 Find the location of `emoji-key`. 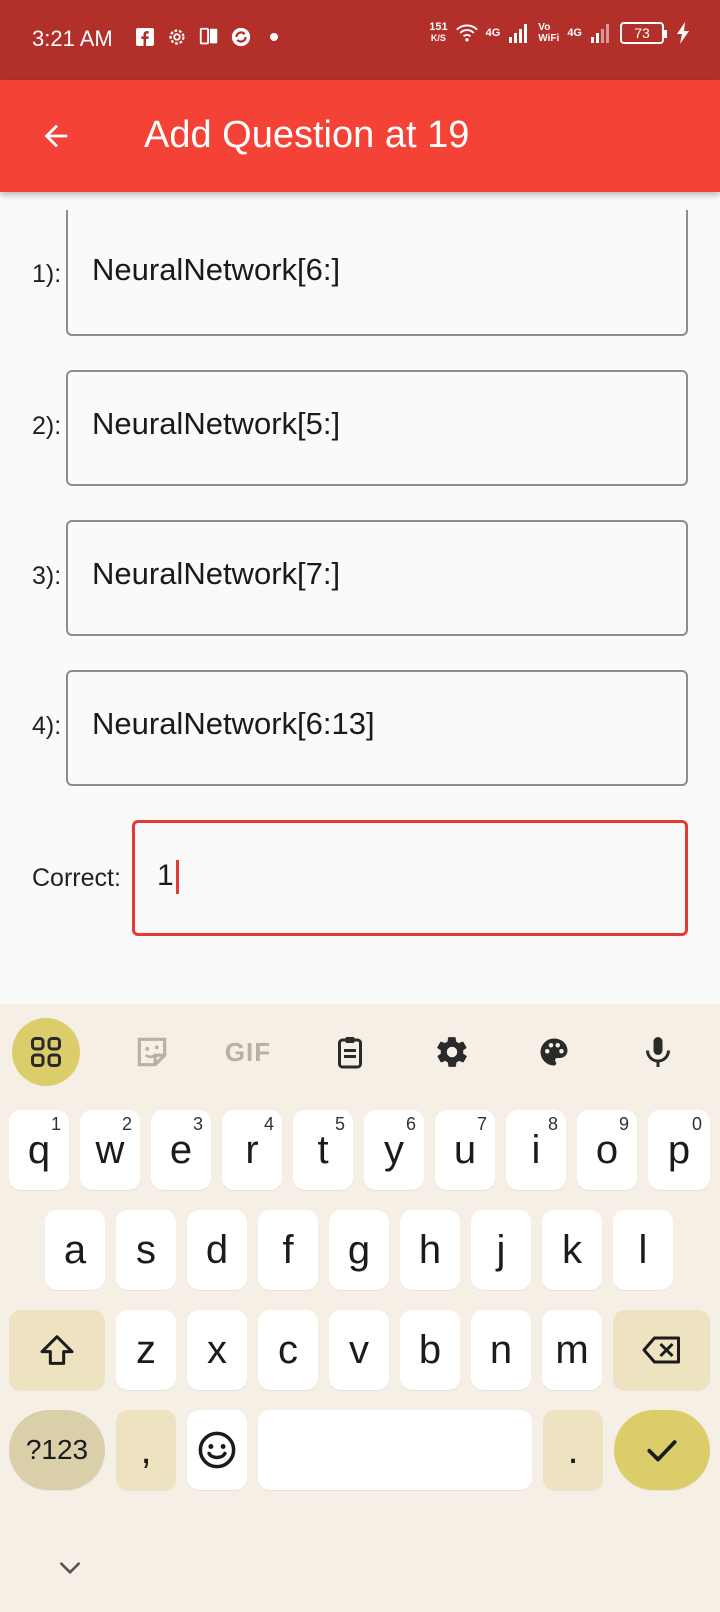

emoji-key is located at coordinates (217, 1450).